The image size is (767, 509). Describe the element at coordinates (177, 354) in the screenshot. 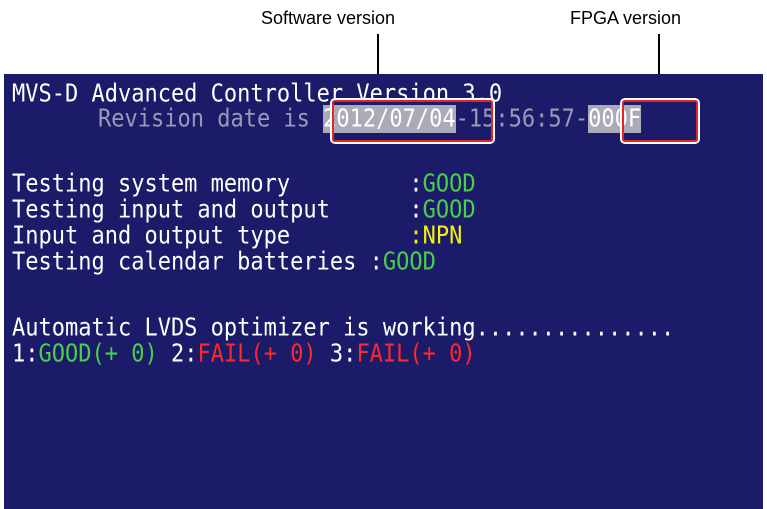

I see `lvds-index: 2:` at that location.